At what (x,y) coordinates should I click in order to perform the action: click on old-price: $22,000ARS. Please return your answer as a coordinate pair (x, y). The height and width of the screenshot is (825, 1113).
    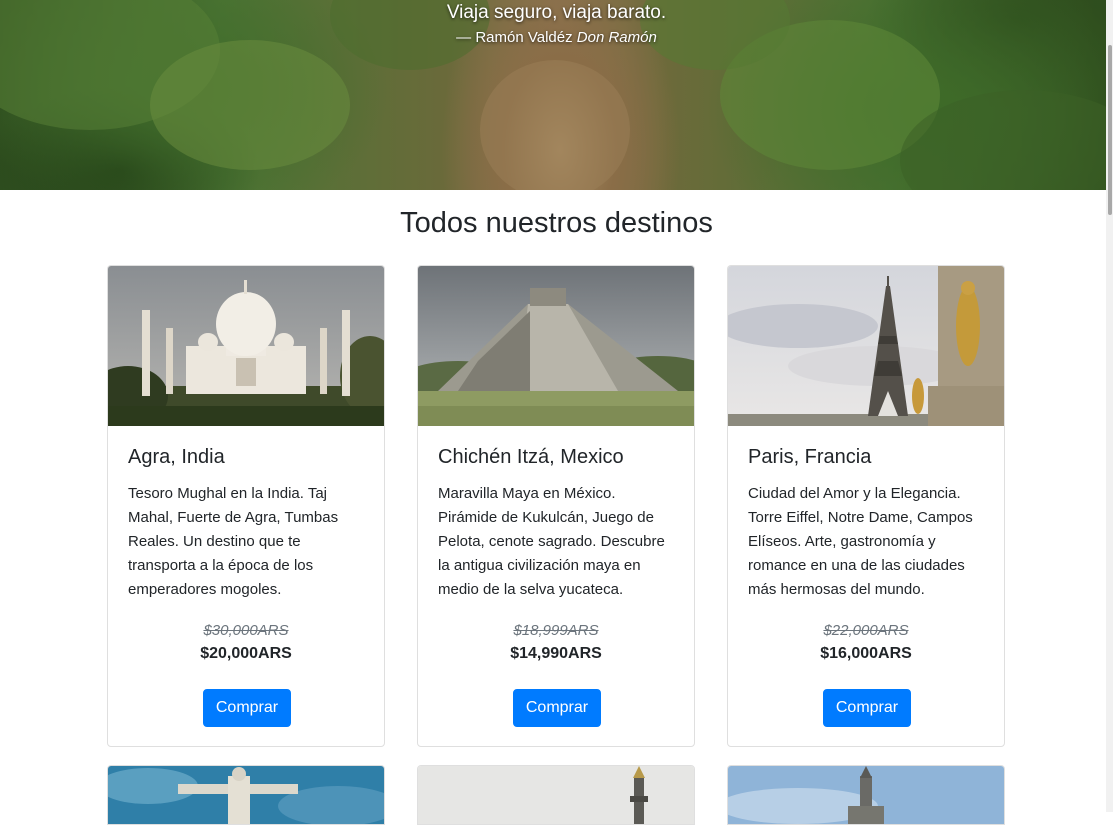
    Looking at the image, I should click on (866, 630).